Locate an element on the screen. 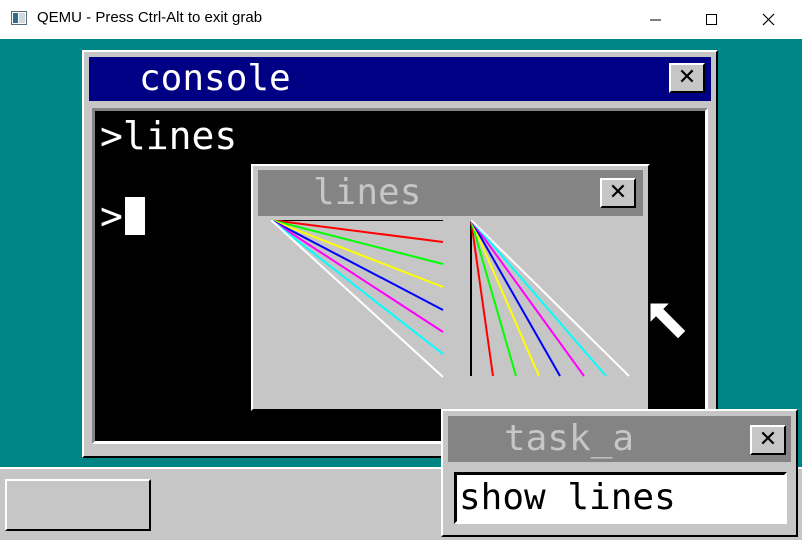 The image size is (802, 540). maximize-icon is located at coordinates (711, 19).